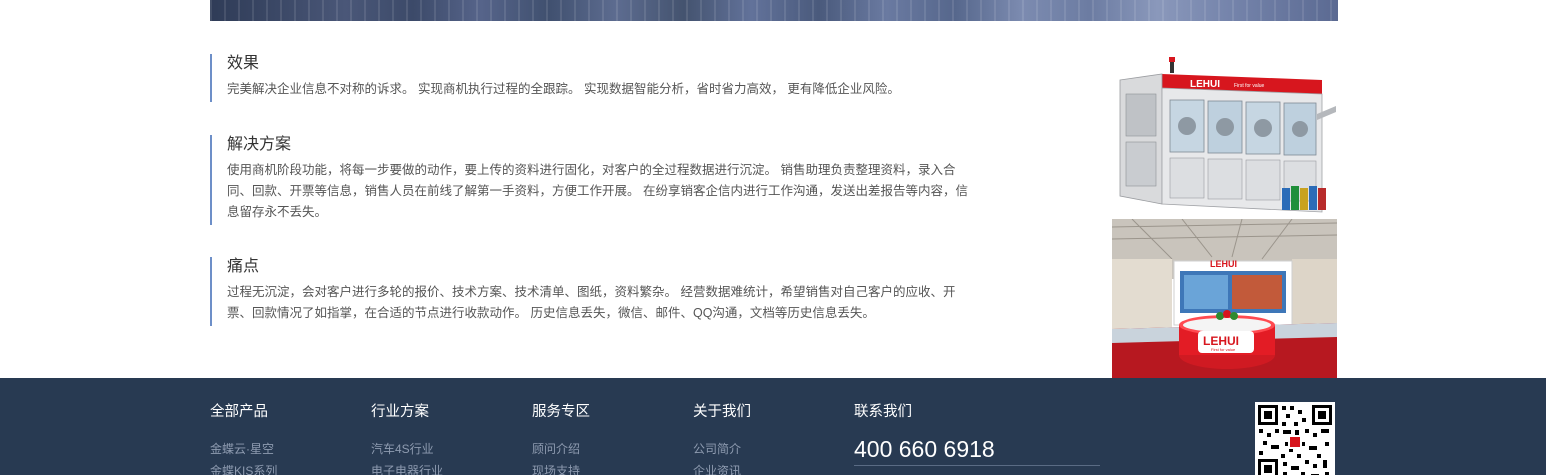 This screenshot has width=1546, height=475. Describe the element at coordinates (277, 212) in the screenshot. I see `section-text-line: 息留存永不丢失。` at that location.